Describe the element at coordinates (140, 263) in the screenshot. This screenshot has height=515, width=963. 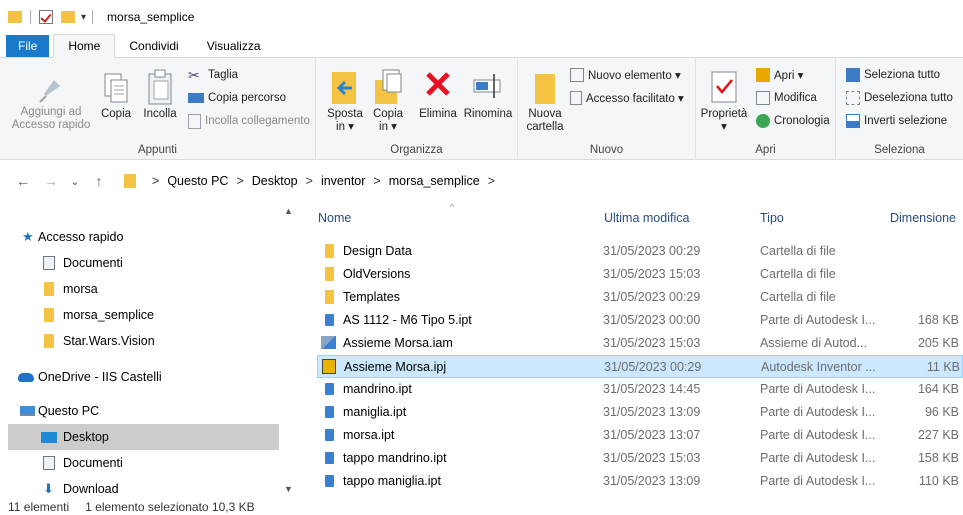
I see `nav-item-documents: Documenti` at that location.